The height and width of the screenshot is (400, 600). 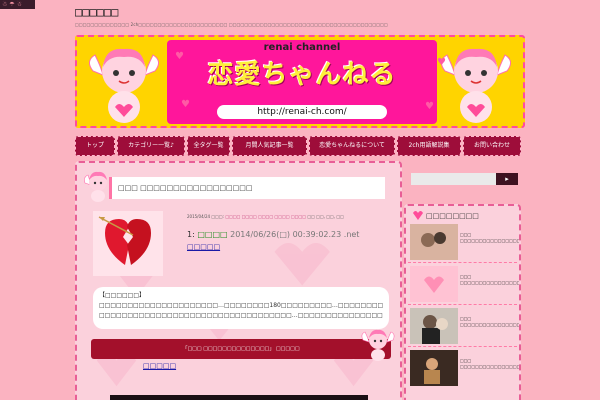 I want to click on corner-badge: ☃ ☂ ☃, so click(x=17, y=4).